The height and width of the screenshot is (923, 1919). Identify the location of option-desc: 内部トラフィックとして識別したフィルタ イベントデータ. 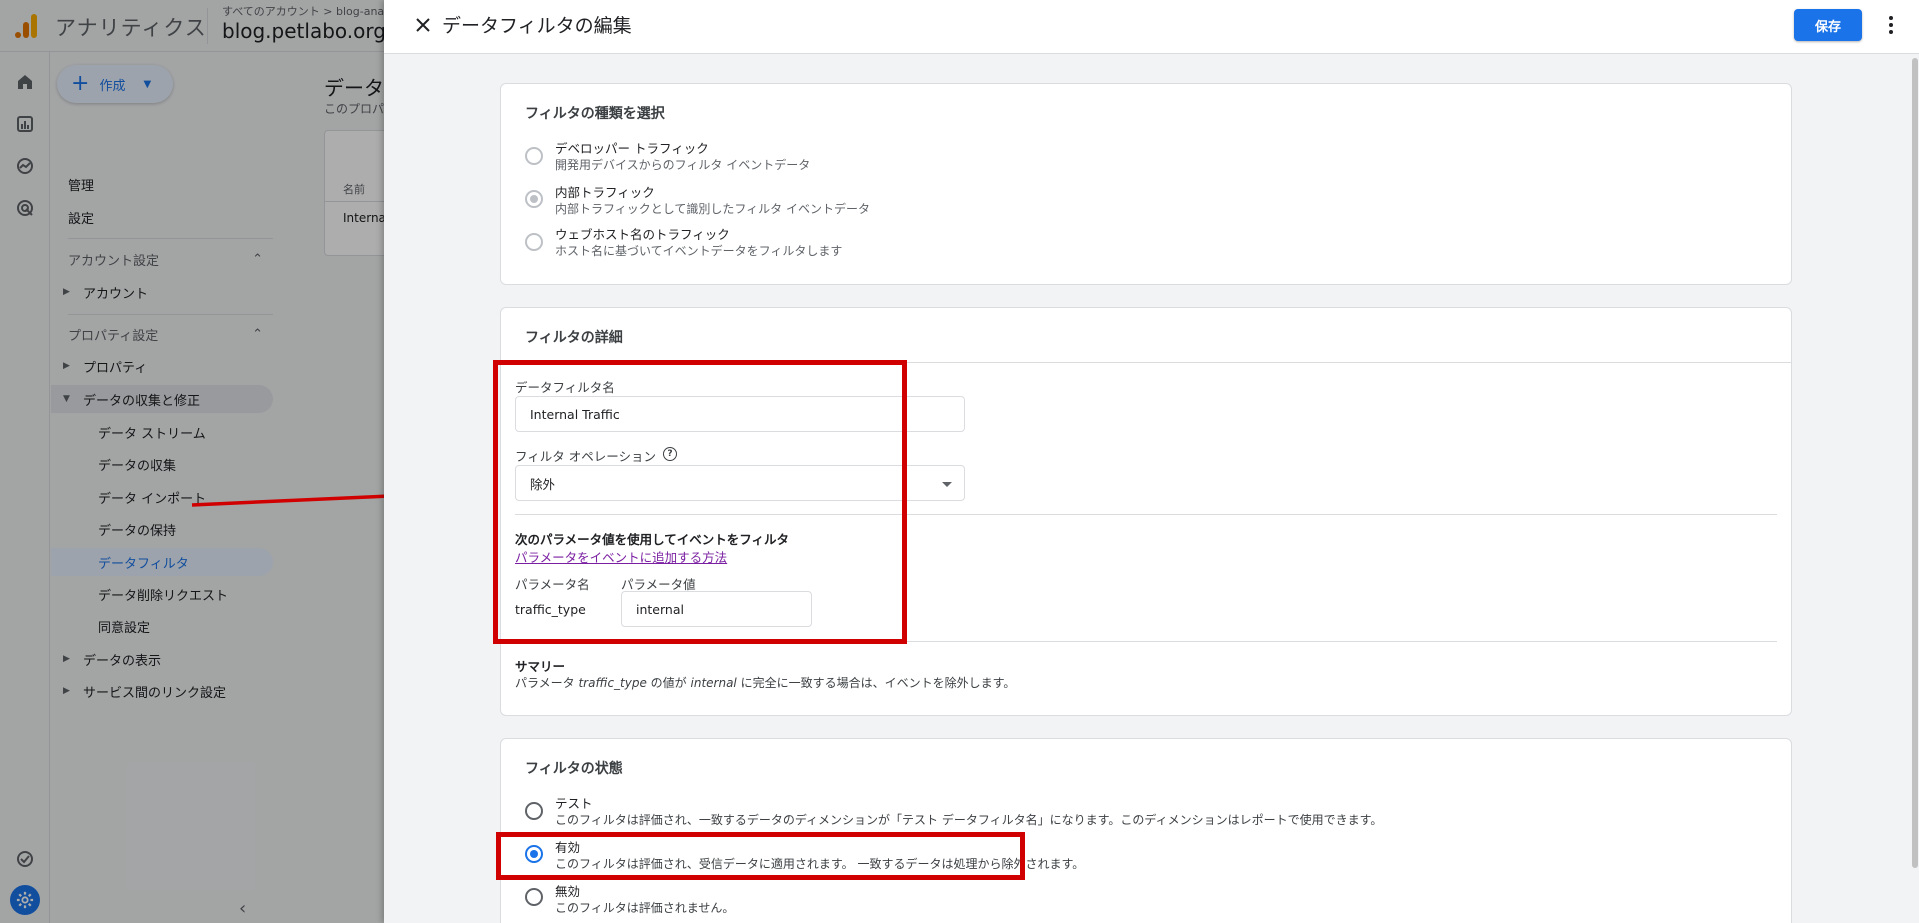
(712, 209).